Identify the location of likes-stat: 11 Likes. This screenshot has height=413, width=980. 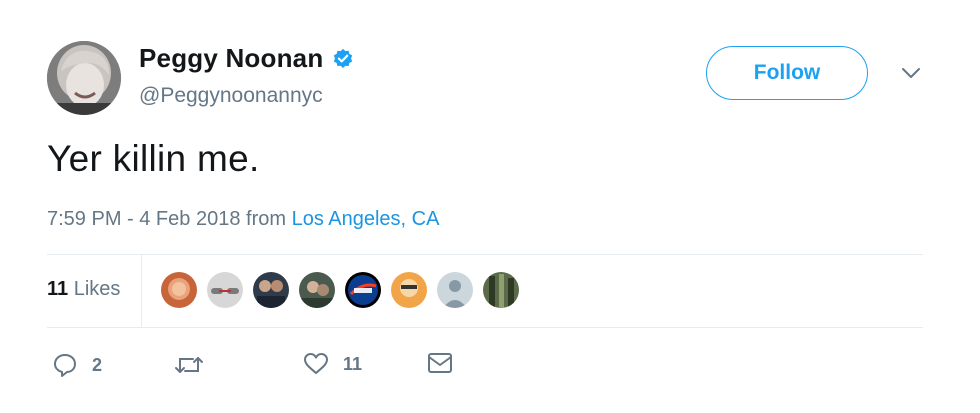
(83, 289).